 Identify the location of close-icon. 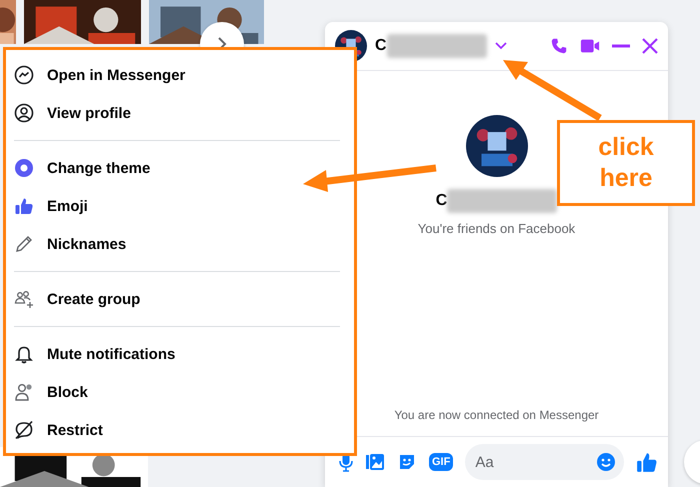
(650, 46).